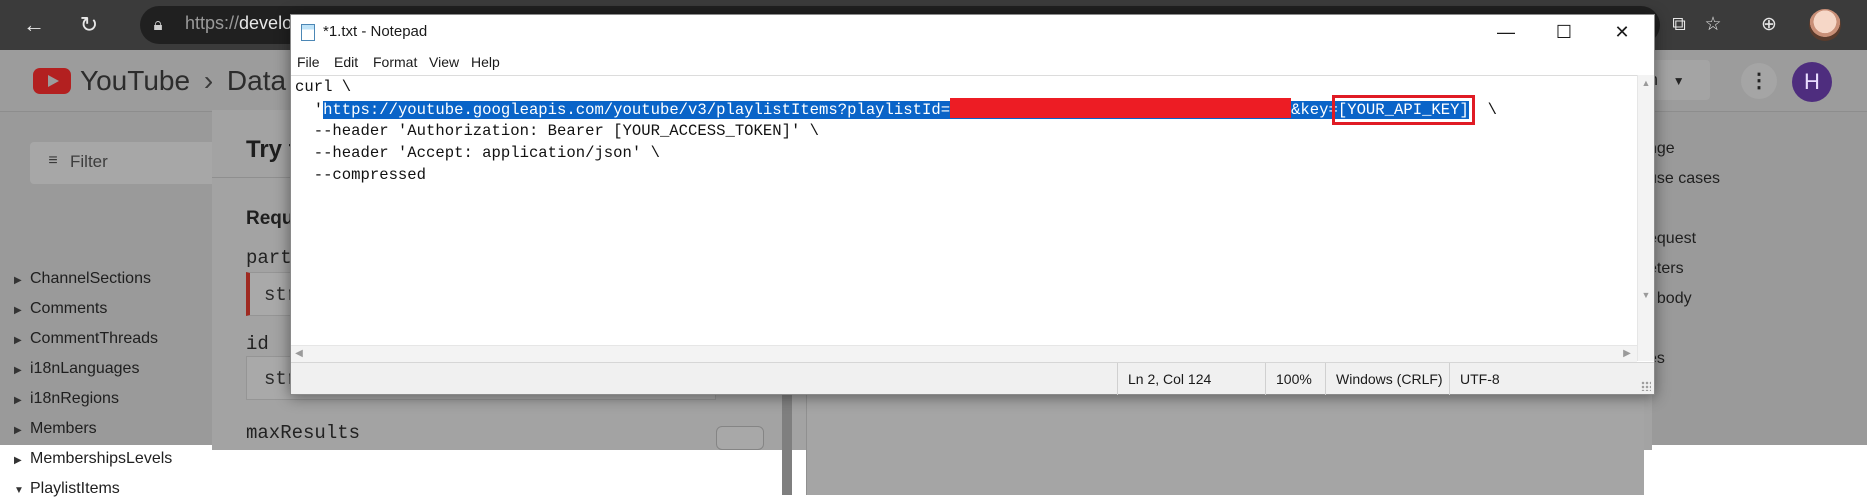 This screenshot has width=1867, height=504. Describe the element at coordinates (303, 433) in the screenshot. I see `param-label-maxresults: maxResults` at that location.